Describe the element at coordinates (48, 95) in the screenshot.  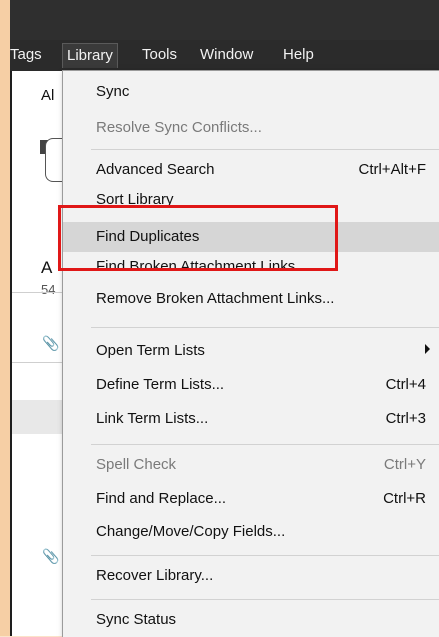
I see `panel-label-al: Al` at that location.